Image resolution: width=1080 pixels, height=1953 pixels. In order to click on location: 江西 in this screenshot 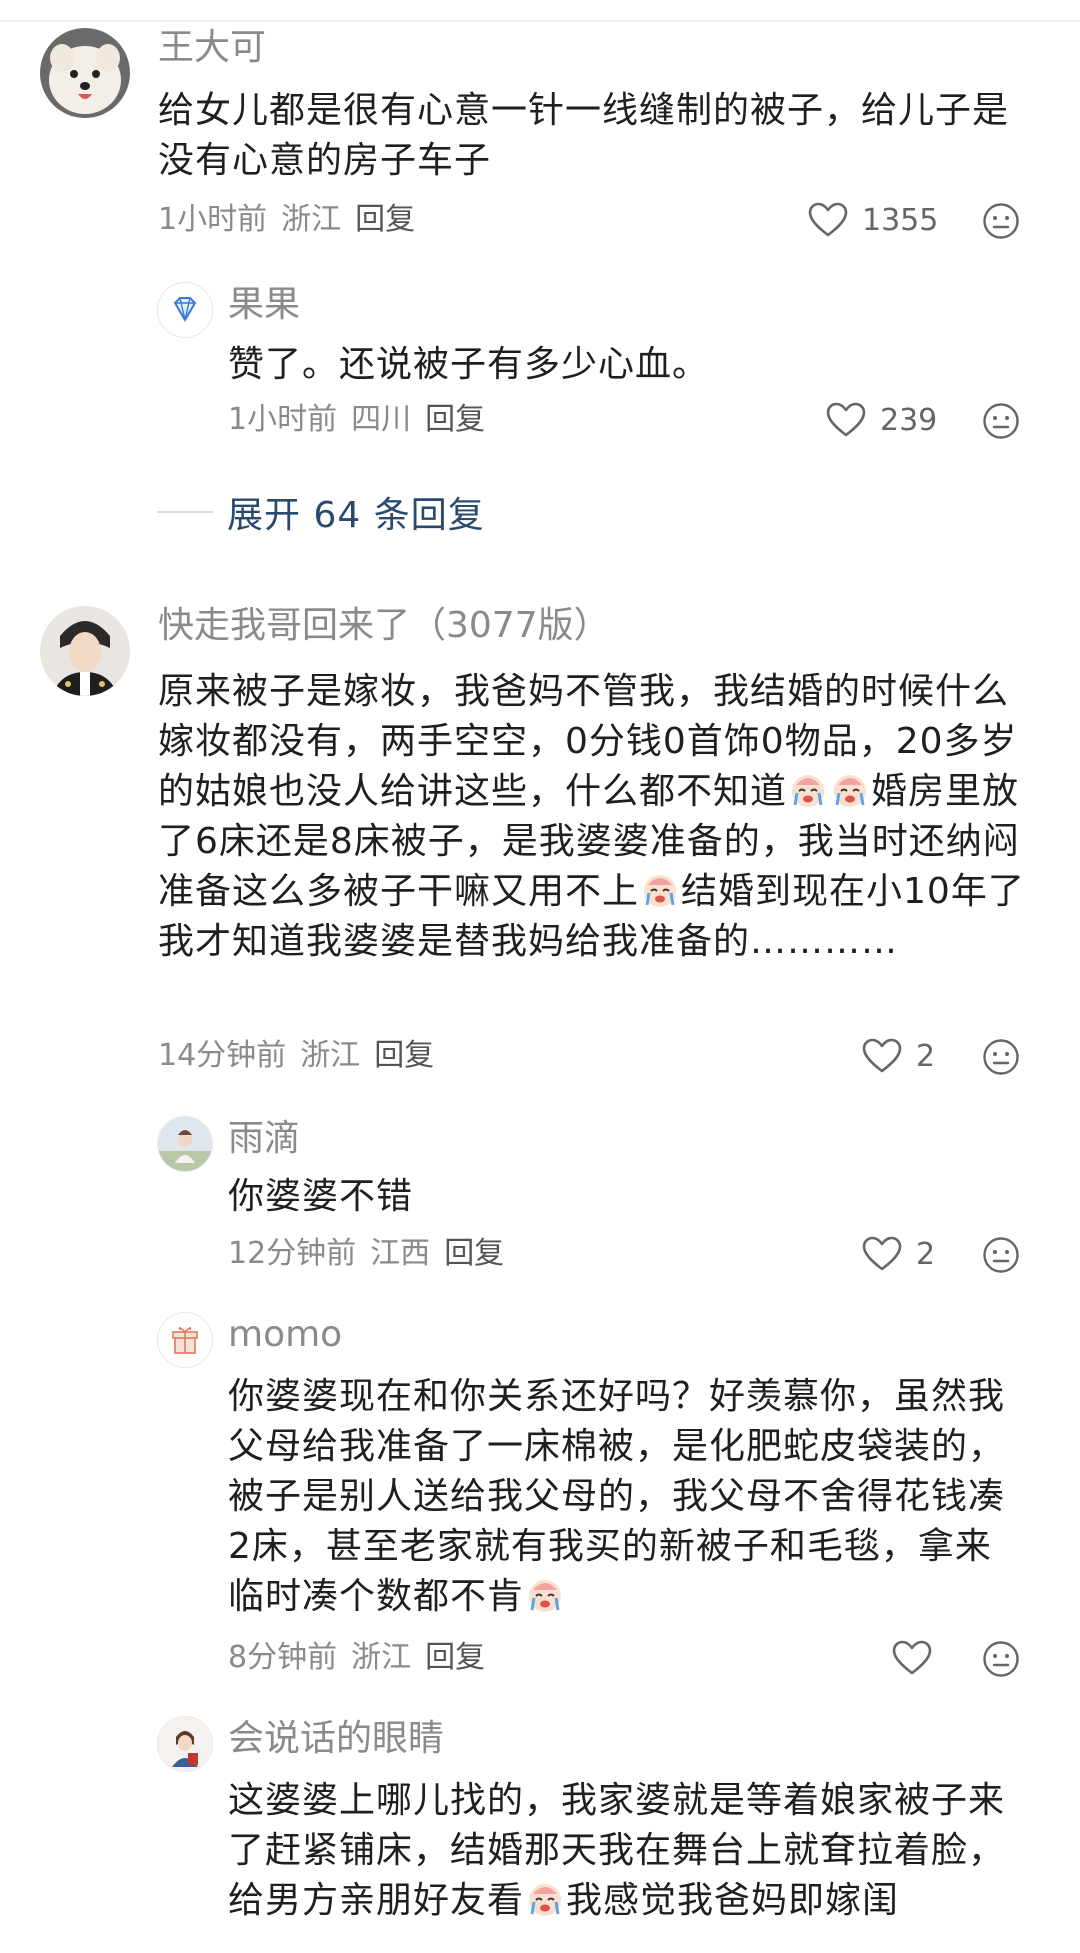, I will do `click(400, 1253)`.